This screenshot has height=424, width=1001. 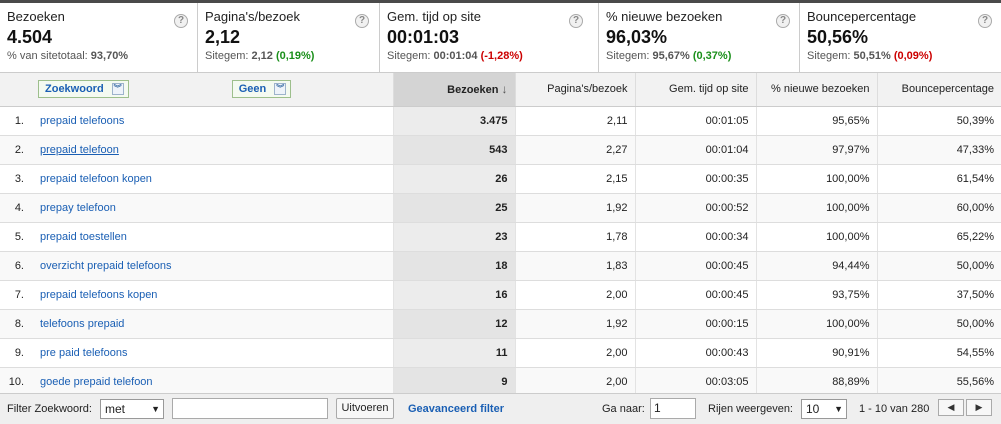 I want to click on cell-bounce: 47,33%, so click(x=938, y=150).